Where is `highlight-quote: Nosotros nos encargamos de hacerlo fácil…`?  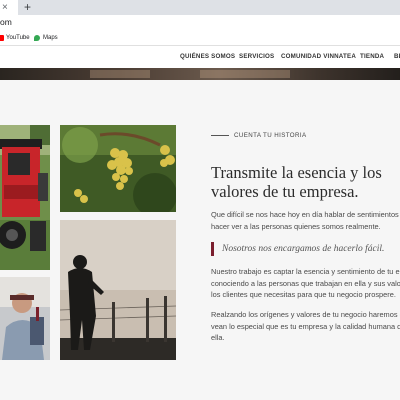
highlight-quote: Nosotros nos encargamos de hacerlo fácil… is located at coordinates (303, 249).